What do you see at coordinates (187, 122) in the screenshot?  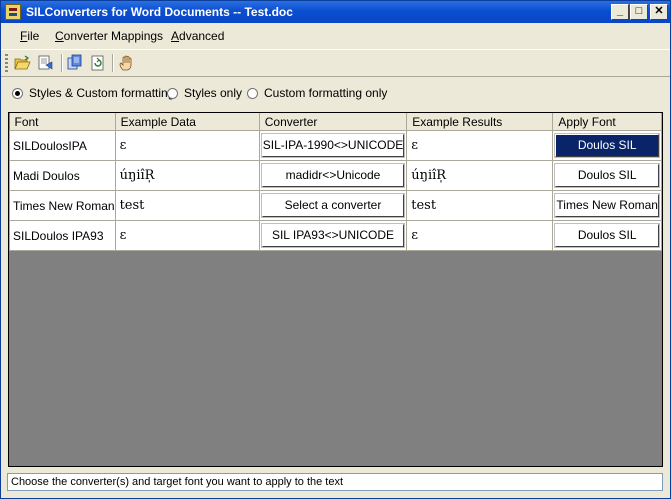 I see `column-header-example-data: Example Data` at bounding box center [187, 122].